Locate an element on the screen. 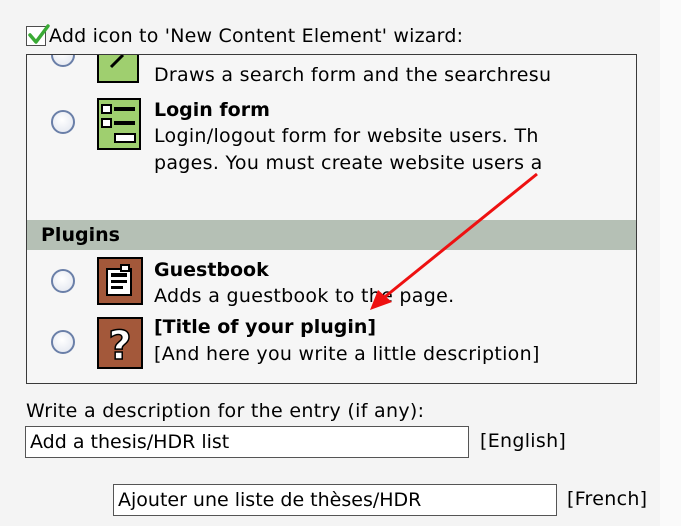 The width and height of the screenshot is (681, 526). list-item: Draws a search form and the searchresu is located at coordinates (331, 75).